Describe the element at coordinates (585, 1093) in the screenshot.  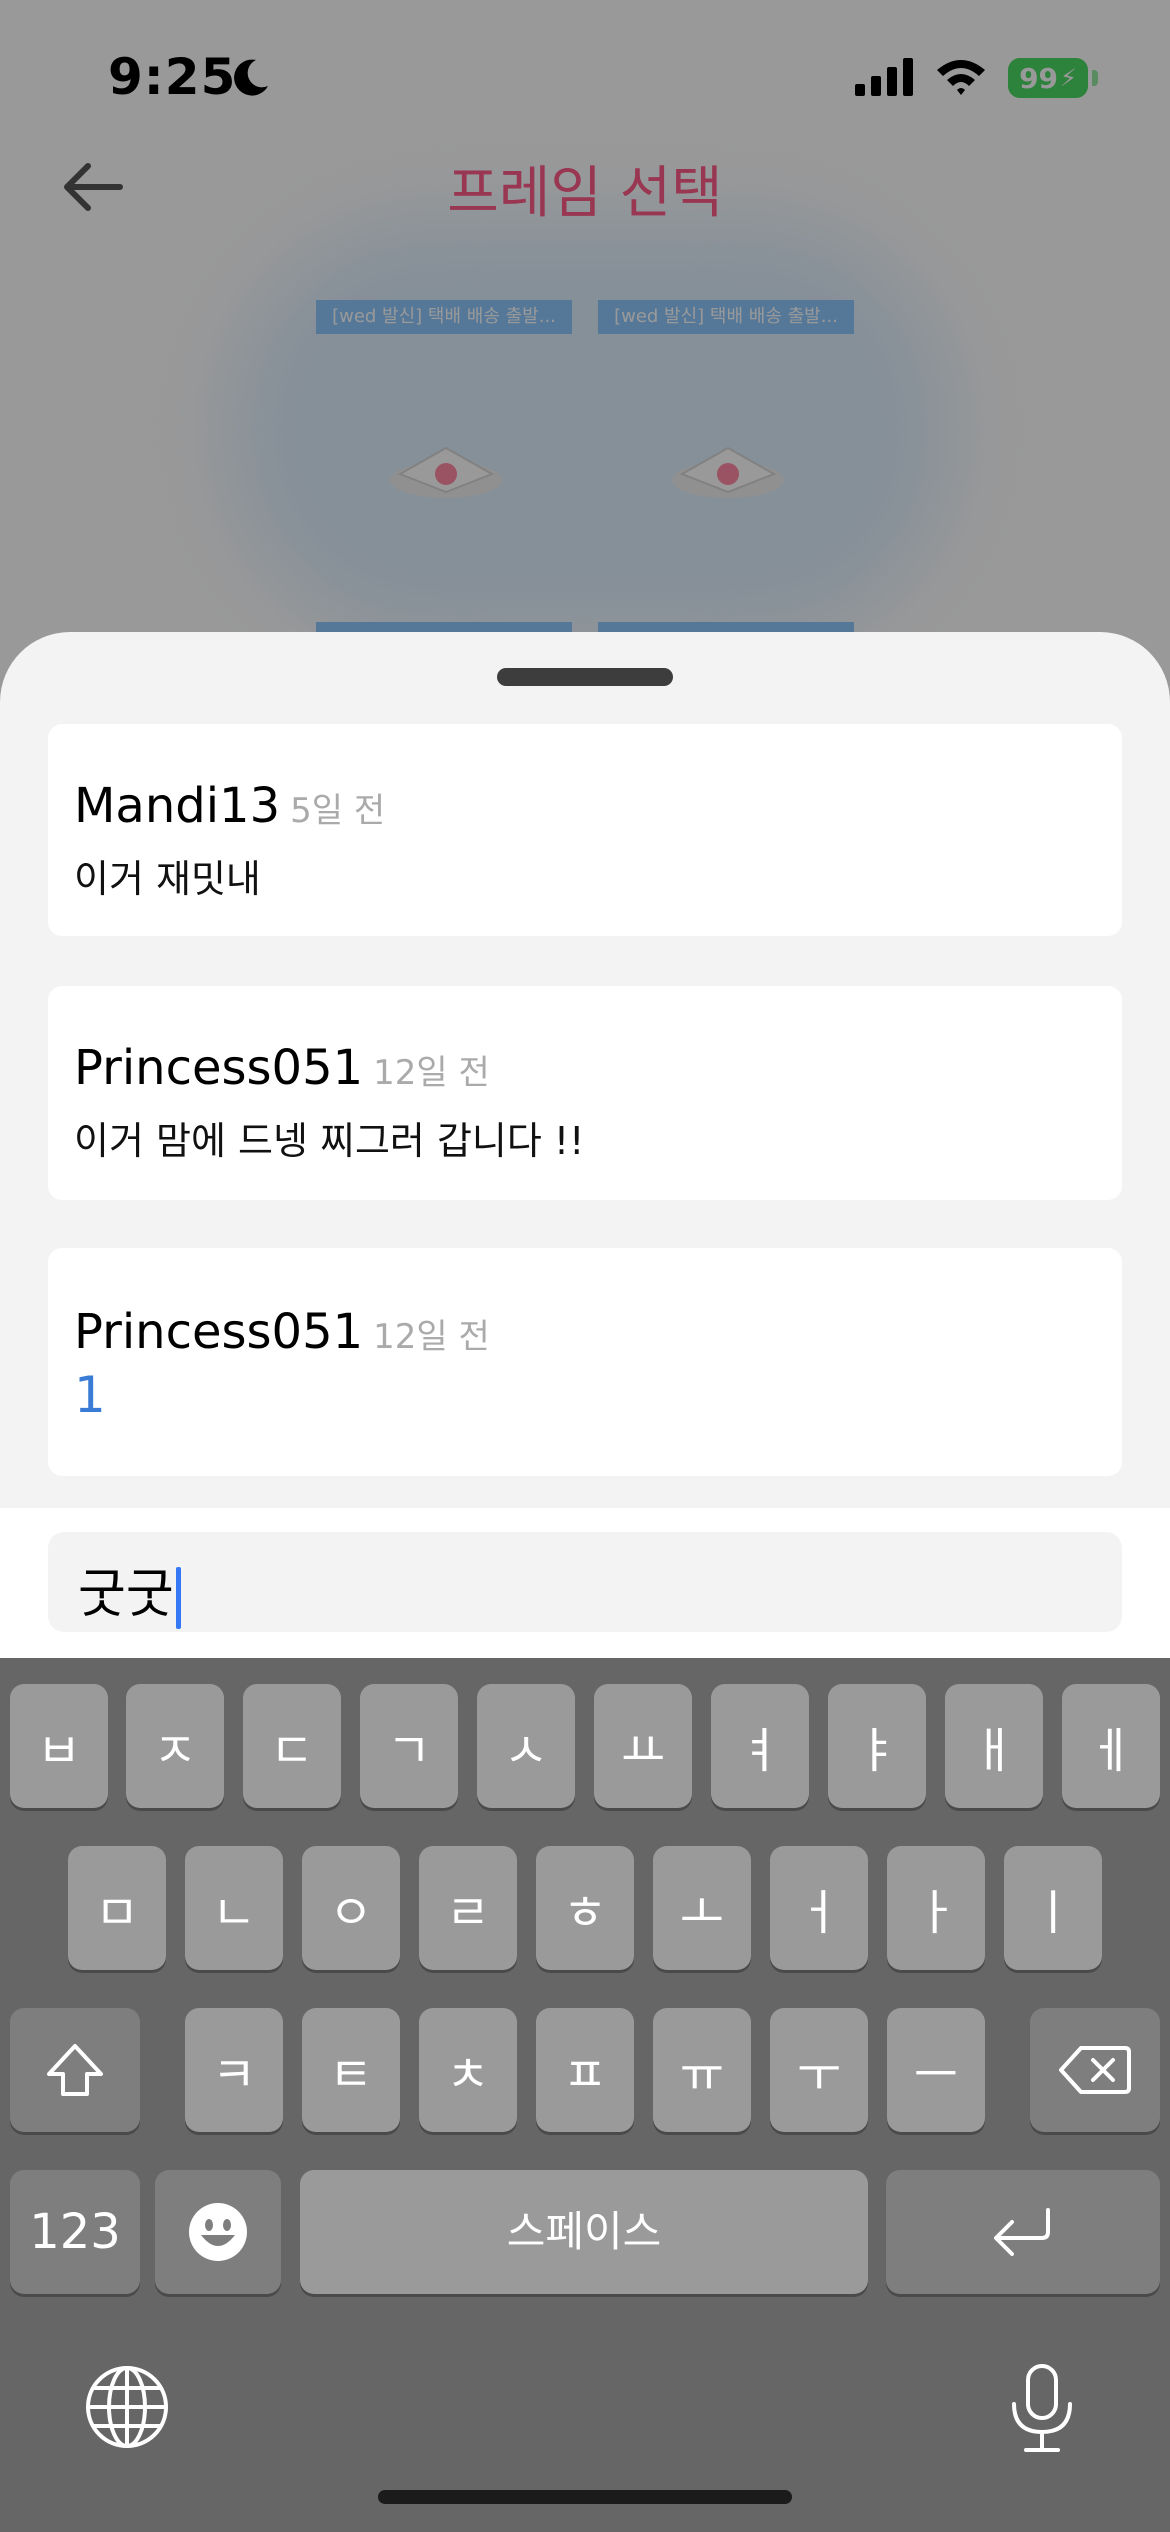
I see `comment-item: Princess051 12일 전 이거 맘에 드넹 찌그러 갑니다 !!` at that location.